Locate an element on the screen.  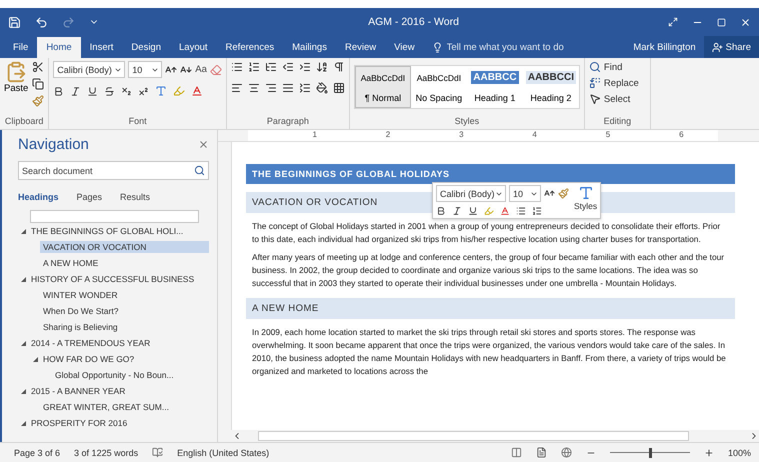
ribbon-tab: Home is located at coordinates (59, 47).